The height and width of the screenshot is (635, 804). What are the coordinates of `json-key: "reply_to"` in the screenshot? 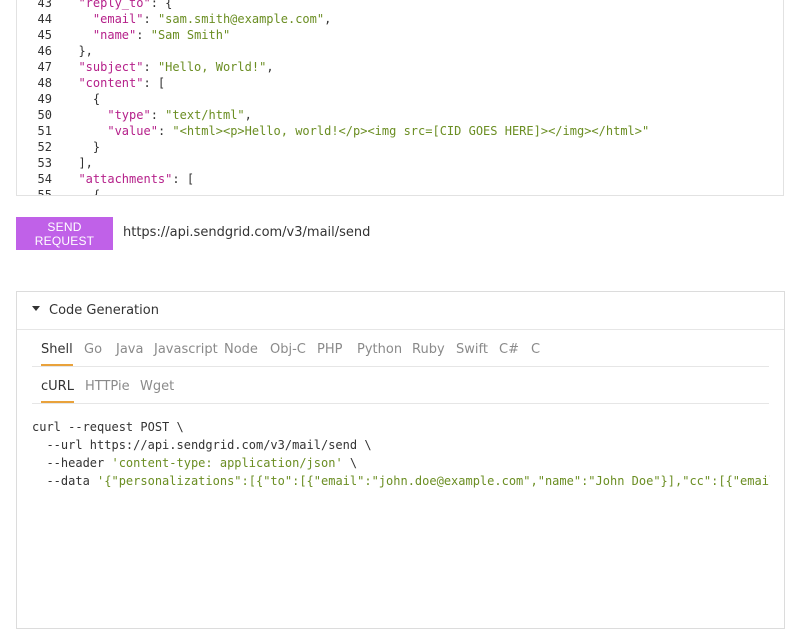 It's located at (114, 5).